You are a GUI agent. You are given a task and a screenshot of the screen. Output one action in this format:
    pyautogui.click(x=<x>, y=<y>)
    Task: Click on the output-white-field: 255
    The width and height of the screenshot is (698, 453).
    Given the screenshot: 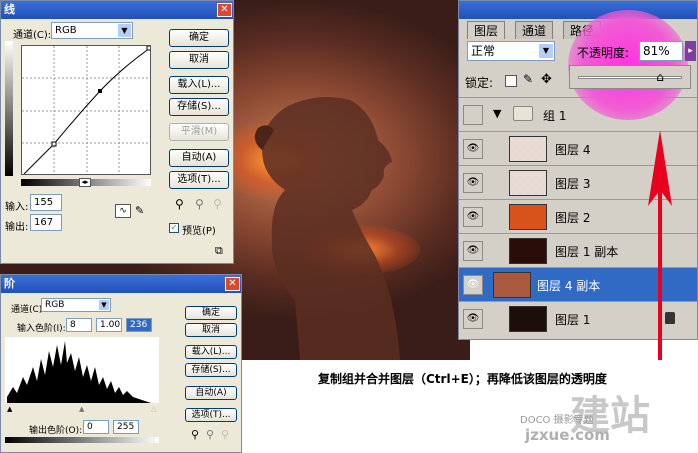 What is the action you would take?
    pyautogui.click(x=126, y=427)
    